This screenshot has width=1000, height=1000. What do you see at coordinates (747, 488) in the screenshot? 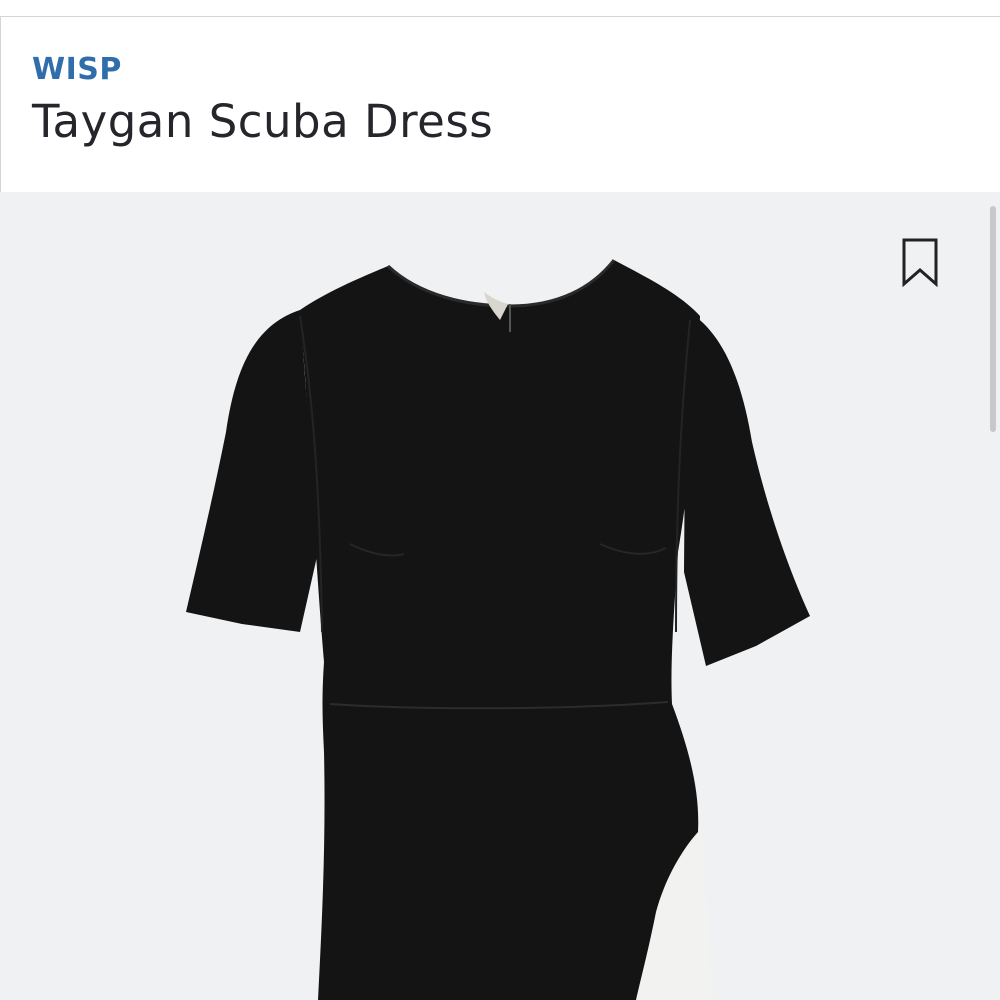
I see `dress-right-sleeve` at bounding box center [747, 488].